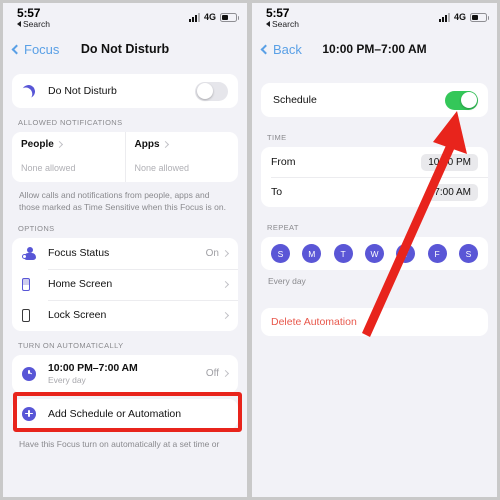 This screenshot has width=500, height=500. What do you see at coordinates (343, 253) in the screenshot?
I see `day-toggle-tue: T` at bounding box center [343, 253].